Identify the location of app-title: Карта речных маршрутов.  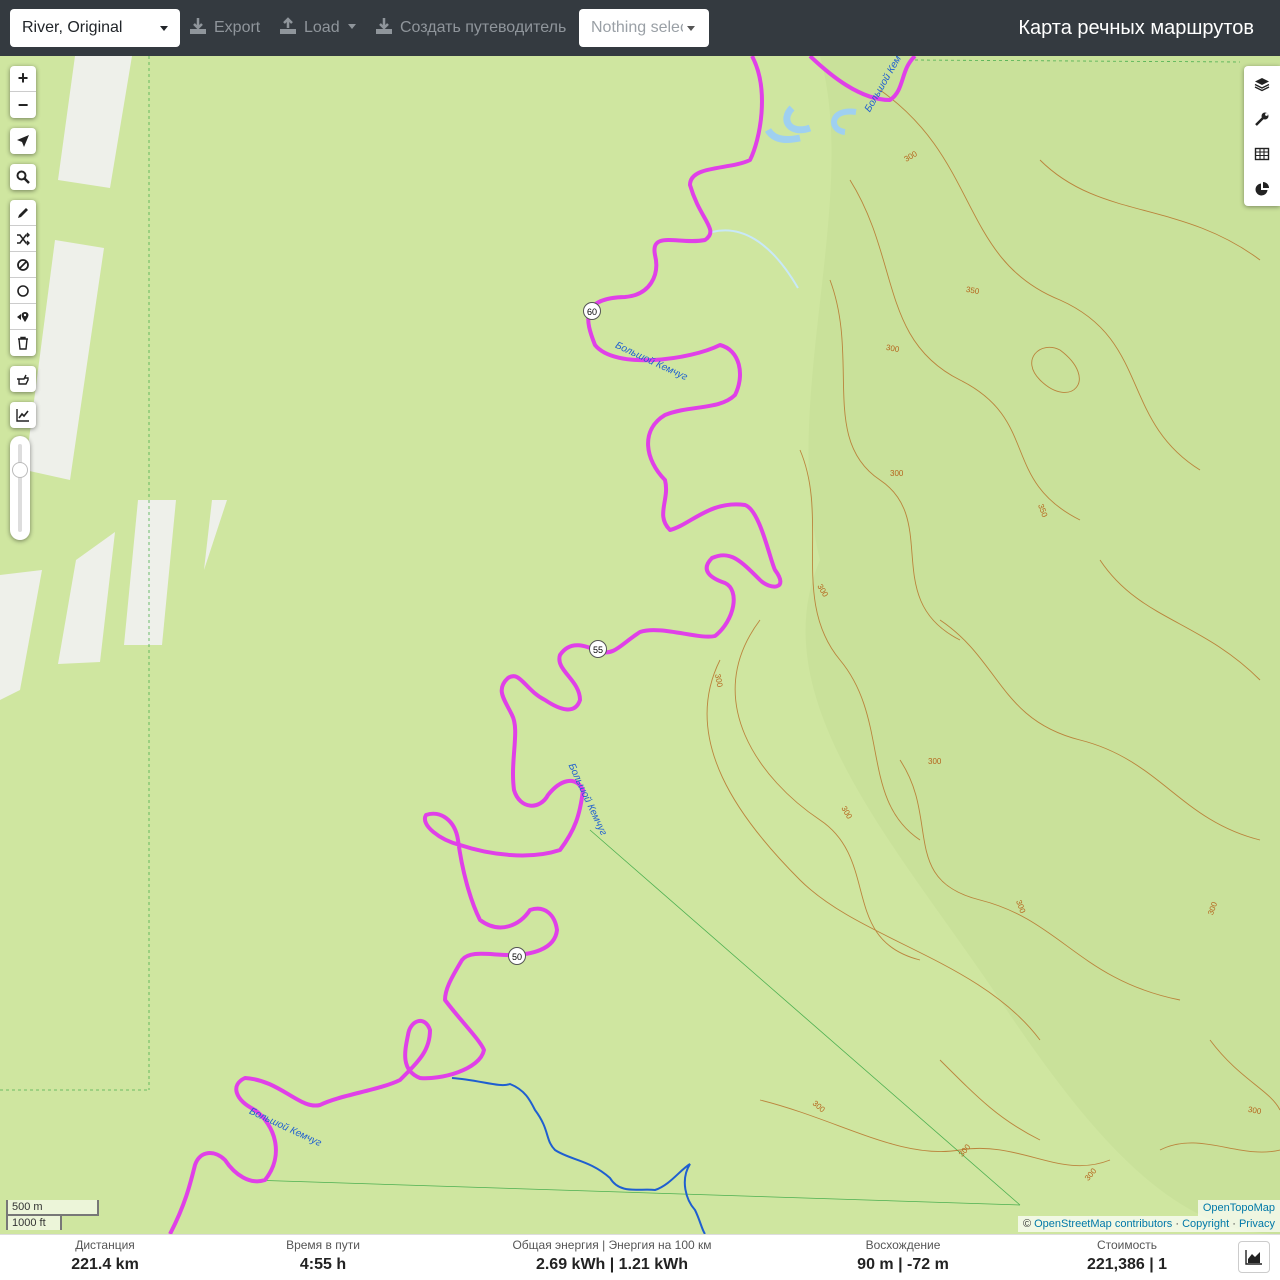
(1136, 28).